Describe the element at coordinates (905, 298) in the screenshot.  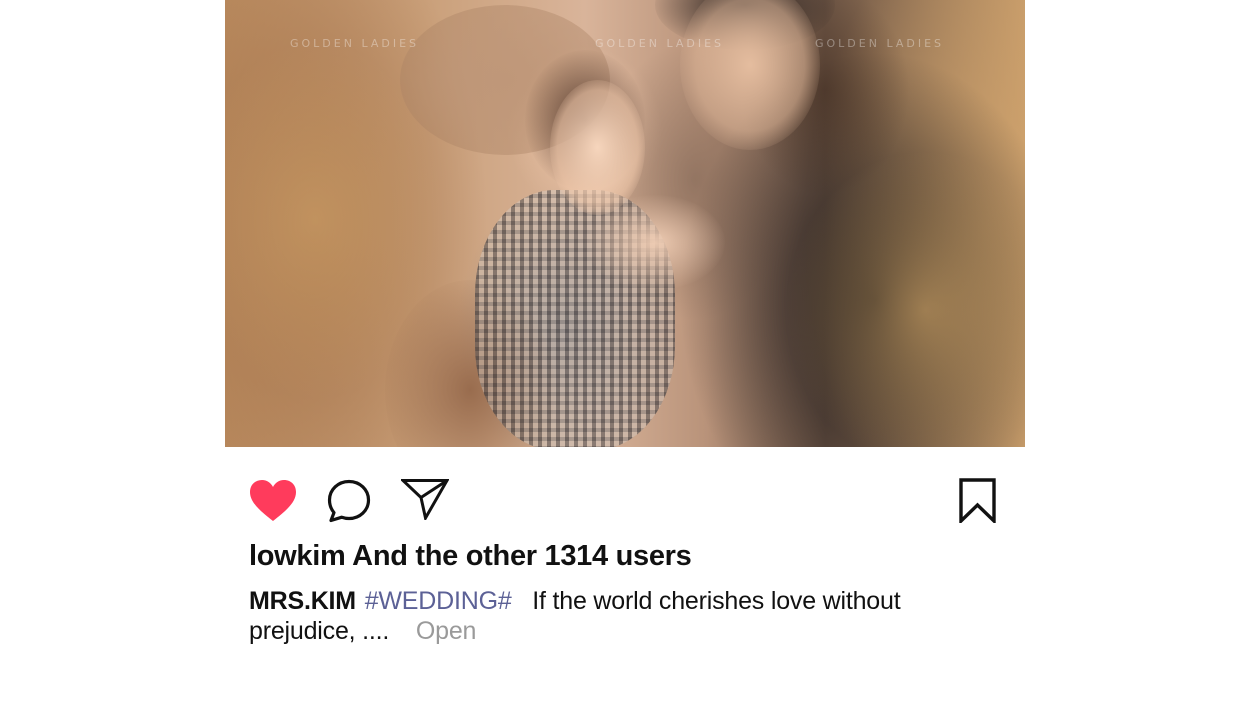
I see `photo-foliage-blur-right` at that location.